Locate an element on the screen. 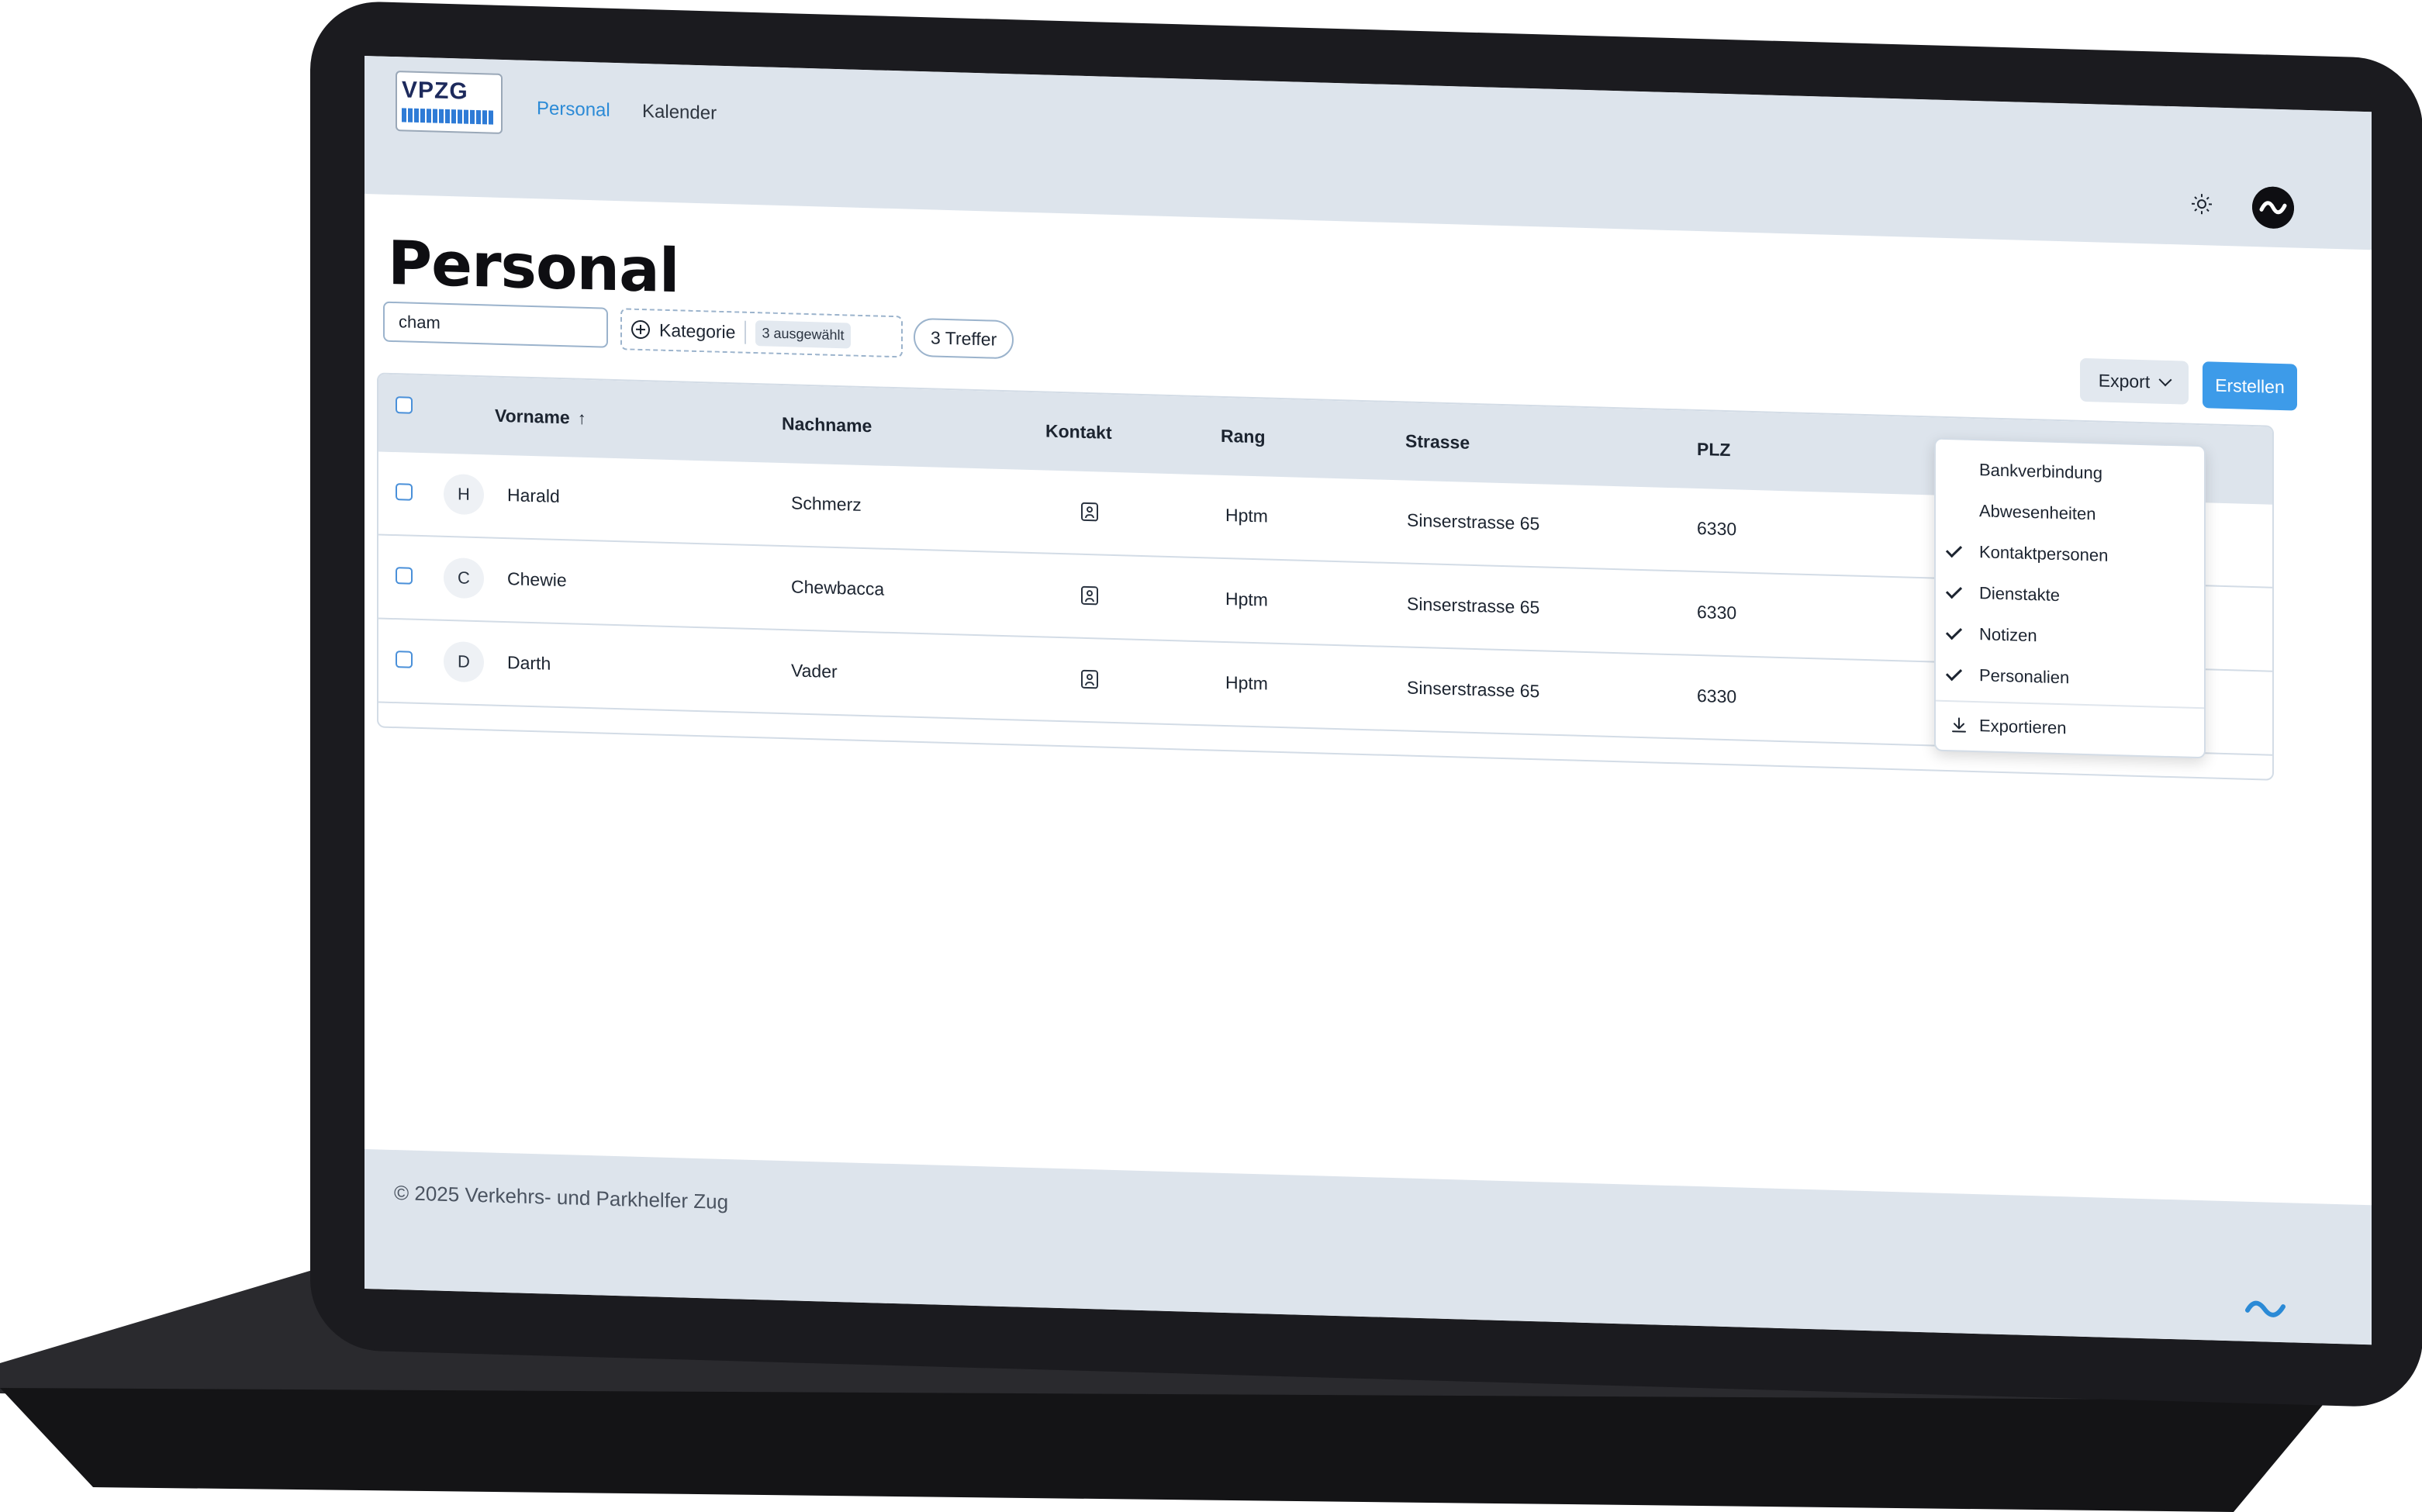 The height and width of the screenshot is (1512, 2422). menu-item-dienstakte: Dienstakte is located at coordinates (2070, 596).